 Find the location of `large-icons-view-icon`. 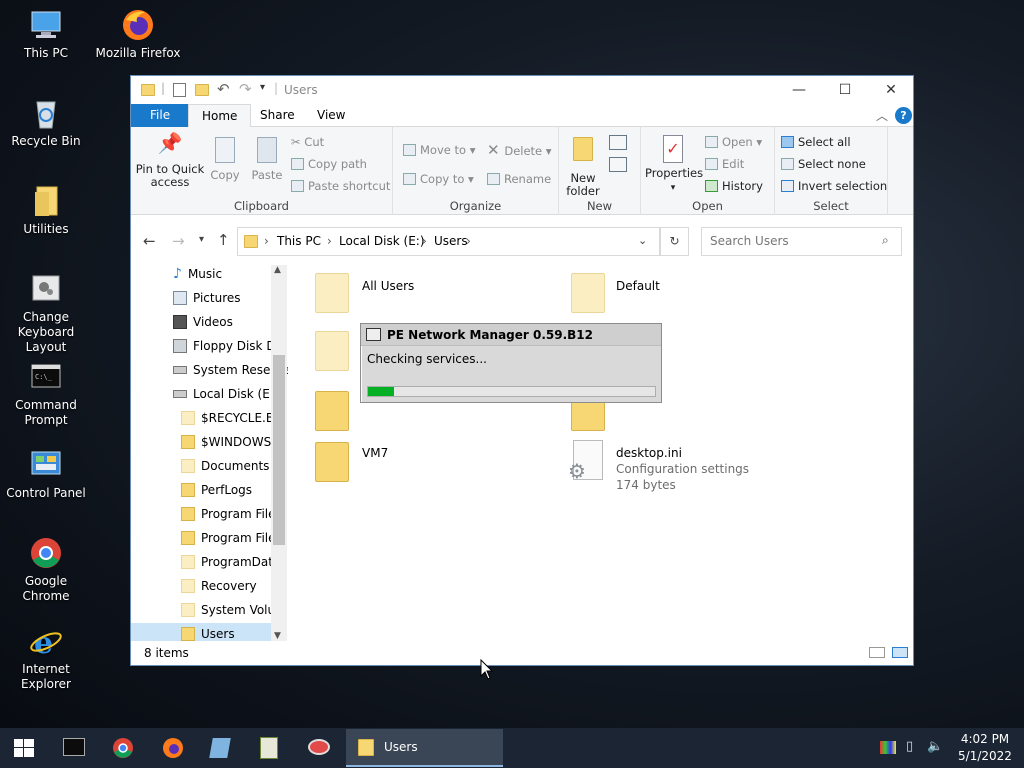

large-icons-view-icon is located at coordinates (900, 652).